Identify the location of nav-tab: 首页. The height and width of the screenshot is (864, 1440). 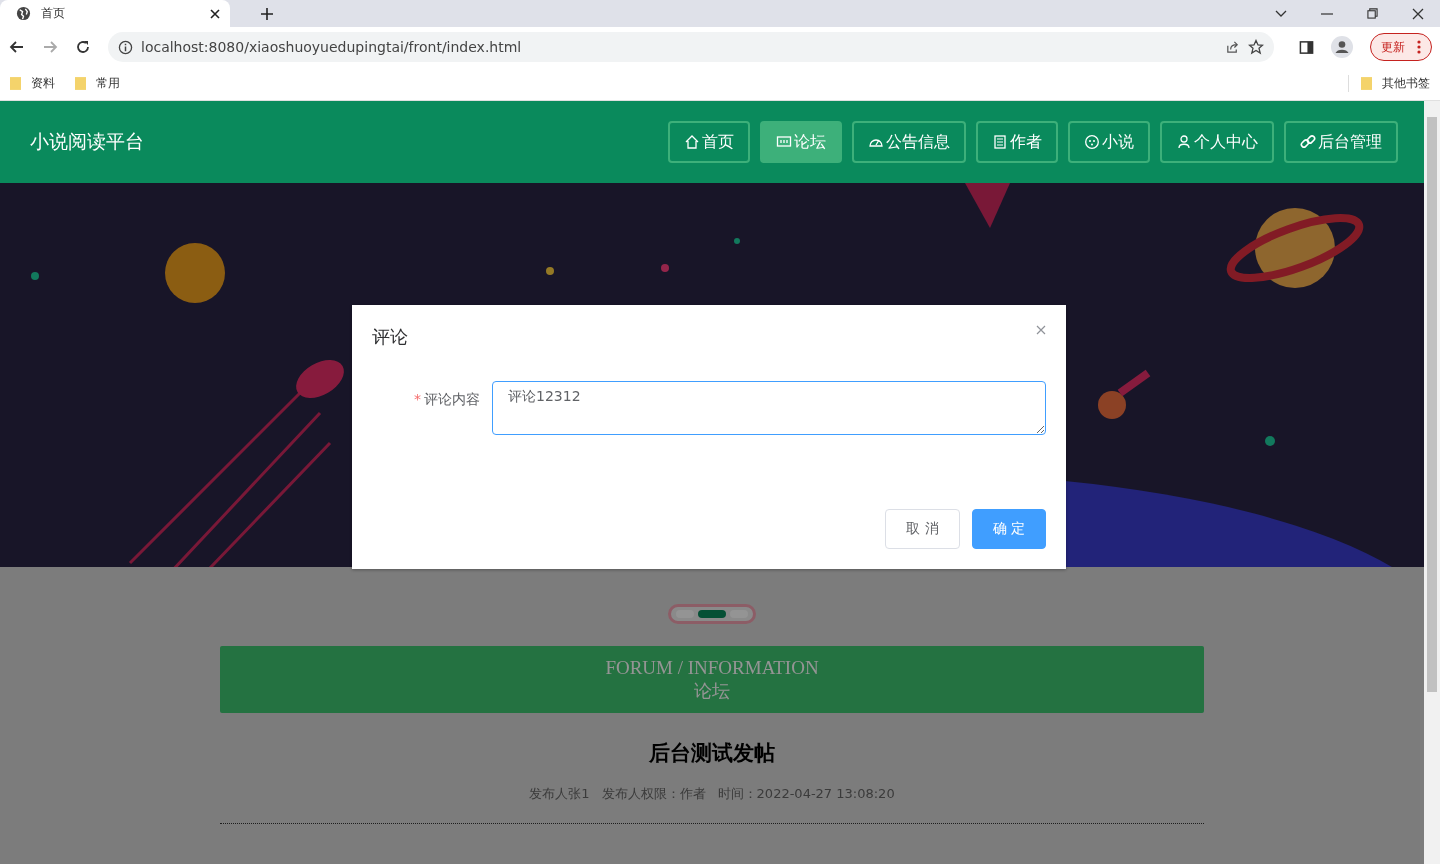
(709, 142).